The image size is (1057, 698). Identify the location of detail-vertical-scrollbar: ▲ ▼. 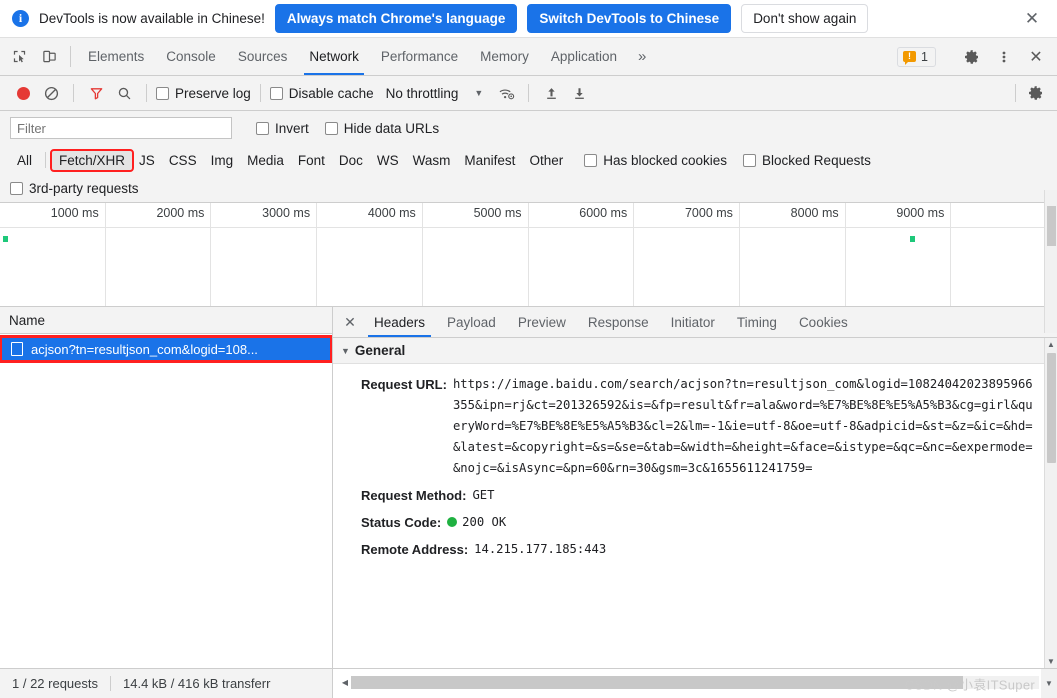
(1050, 503).